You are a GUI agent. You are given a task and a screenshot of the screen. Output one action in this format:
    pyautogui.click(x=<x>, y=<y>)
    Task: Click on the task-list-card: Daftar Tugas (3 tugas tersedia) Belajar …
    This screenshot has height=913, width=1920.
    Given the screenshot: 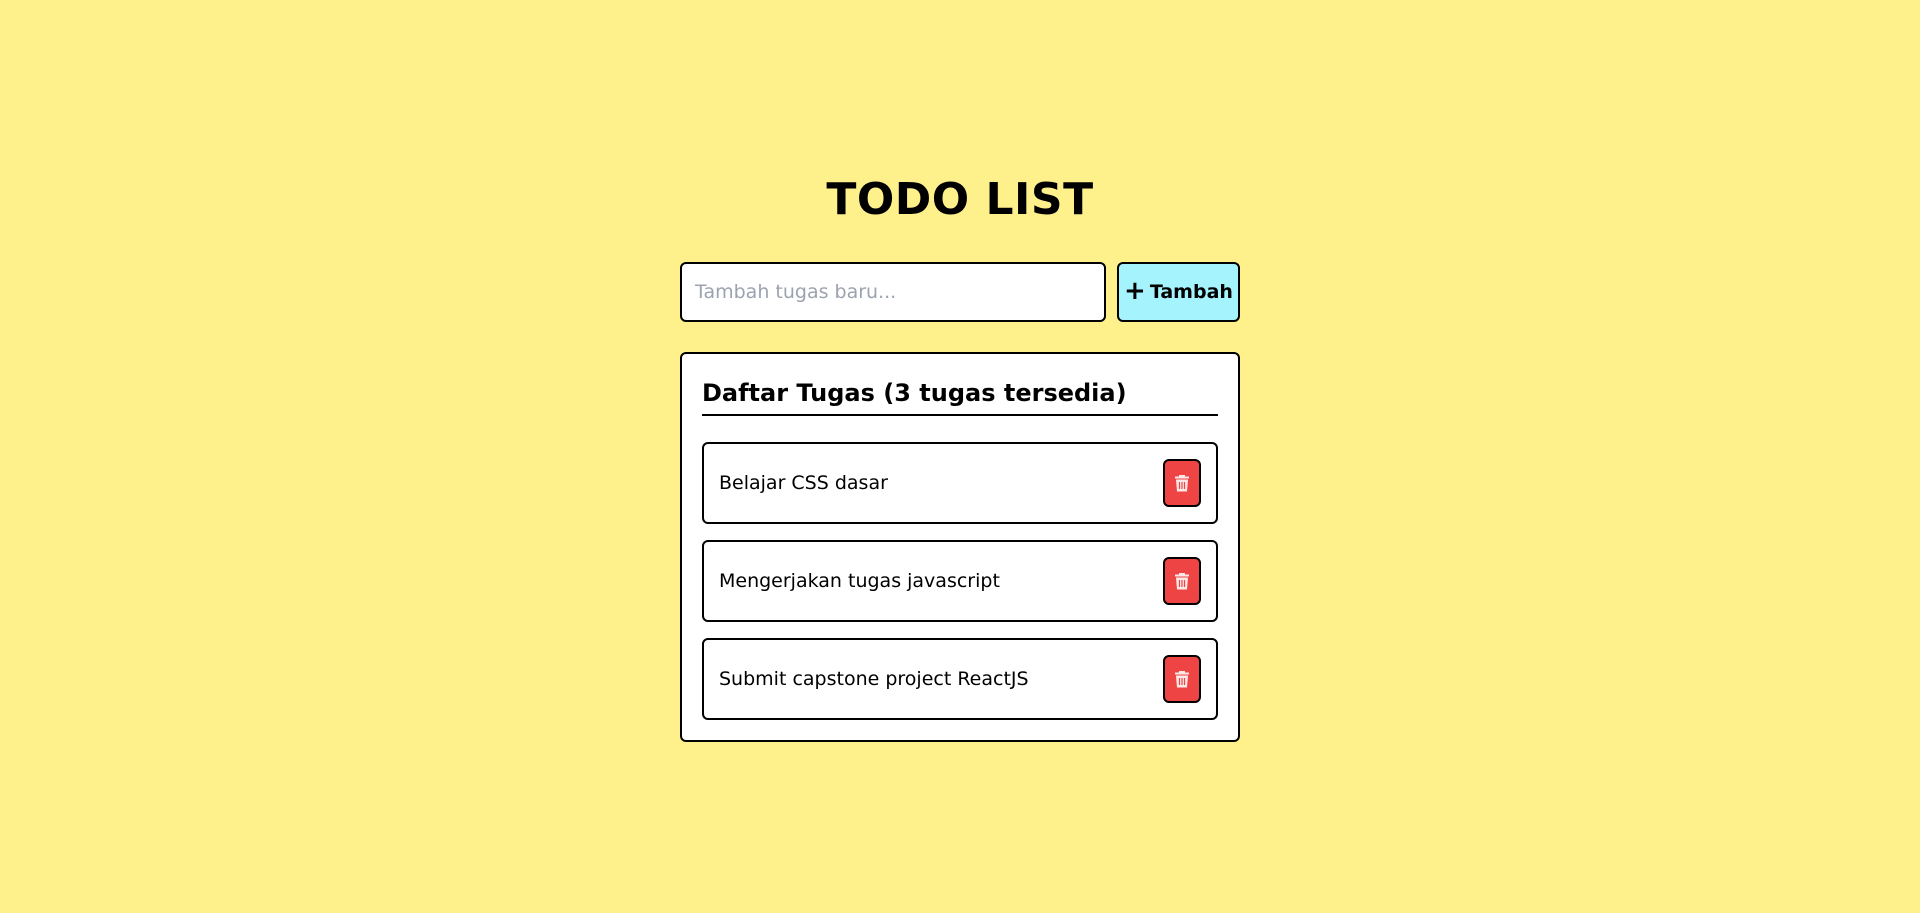 What is the action you would take?
    pyautogui.click(x=960, y=547)
    